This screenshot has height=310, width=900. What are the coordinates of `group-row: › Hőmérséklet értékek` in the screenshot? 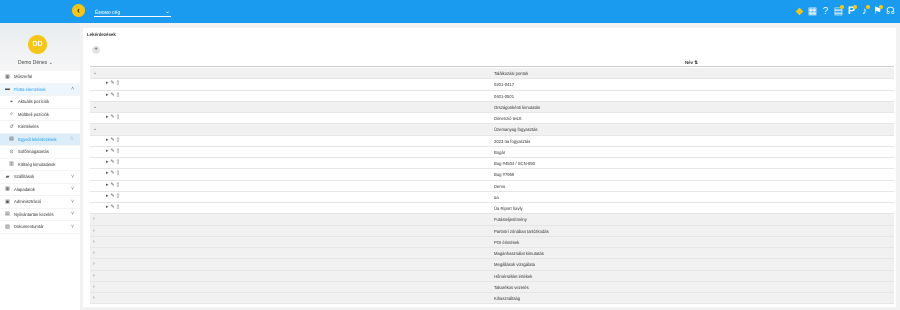 It's located at (492, 276).